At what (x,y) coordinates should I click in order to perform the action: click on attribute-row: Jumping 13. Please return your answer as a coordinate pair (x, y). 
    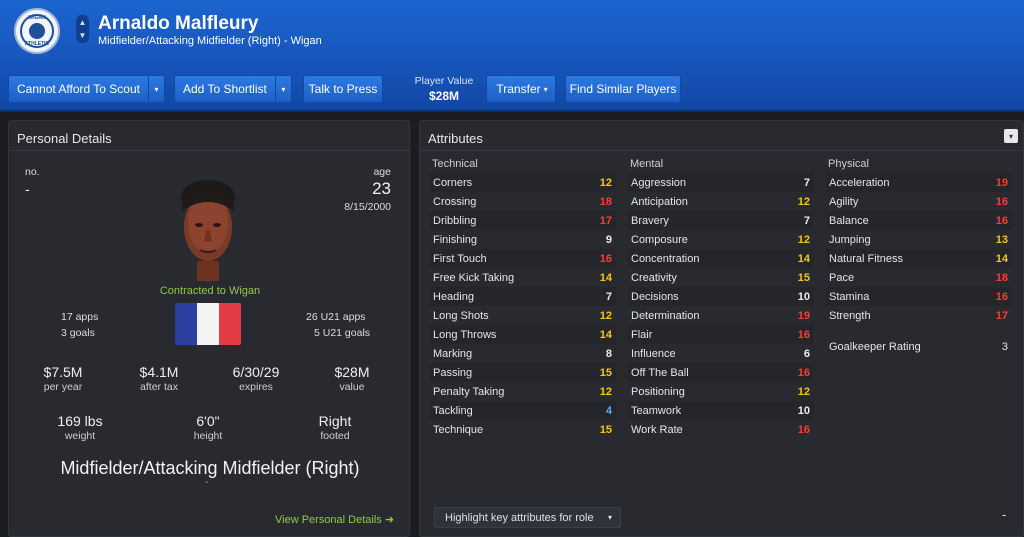
    Looking at the image, I should click on (919, 239).